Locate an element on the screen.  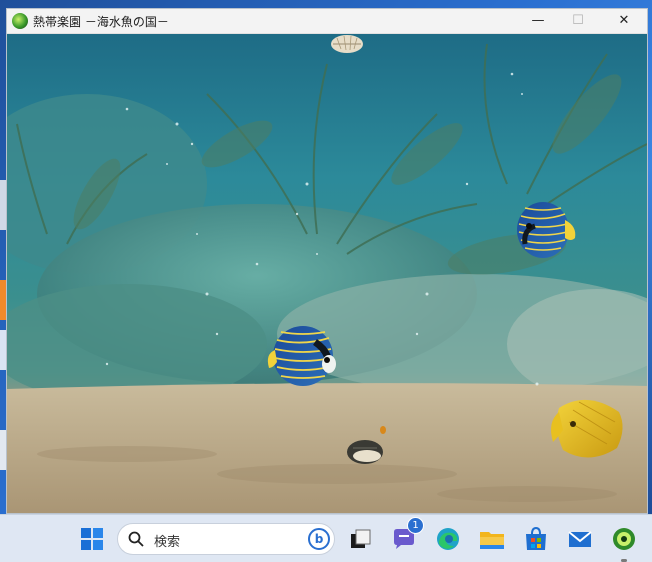
edge-button is located at coordinates (448, 539).